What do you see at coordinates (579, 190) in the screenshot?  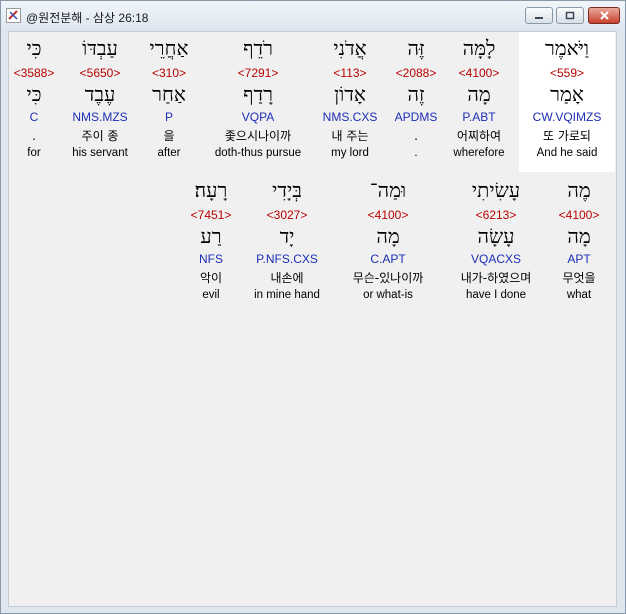 I see `hebrew-word: מֶה` at bounding box center [579, 190].